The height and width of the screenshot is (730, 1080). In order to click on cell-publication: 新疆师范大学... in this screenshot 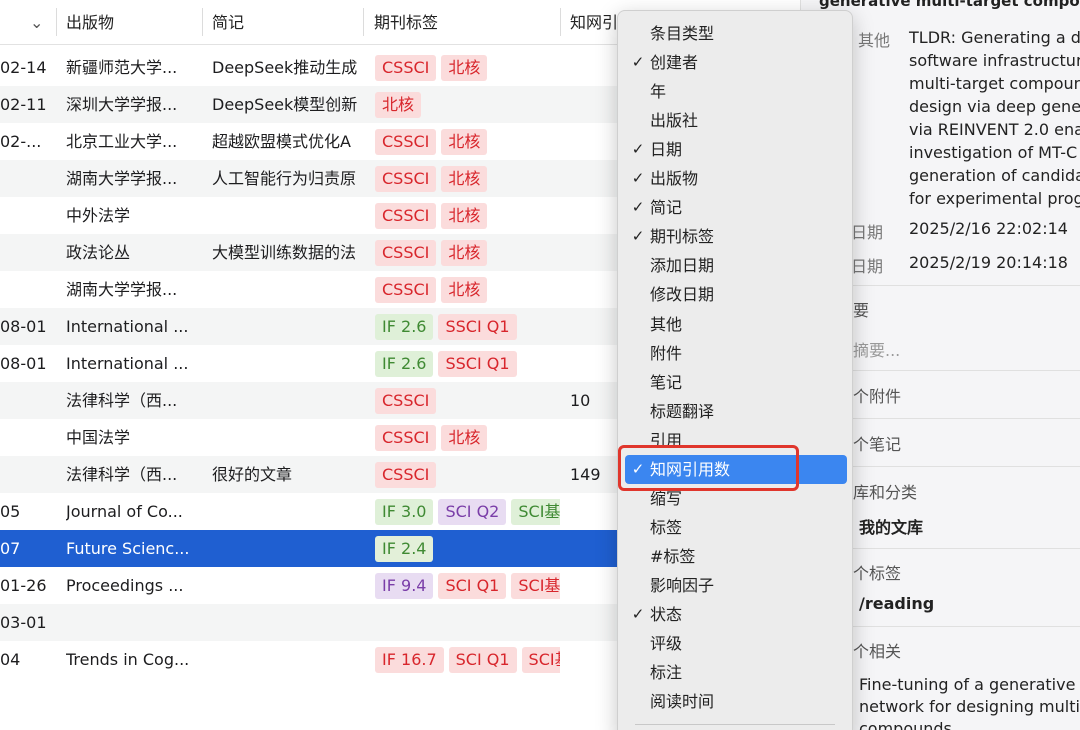, I will do `click(122, 67)`.